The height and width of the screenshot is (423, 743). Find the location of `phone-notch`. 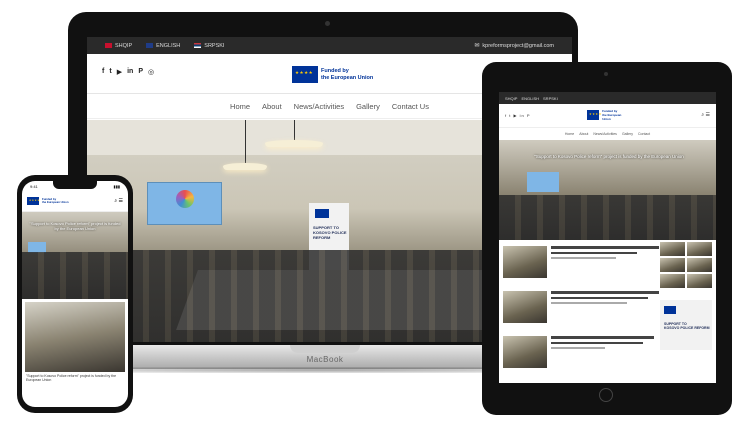

phone-notch is located at coordinates (75, 185).